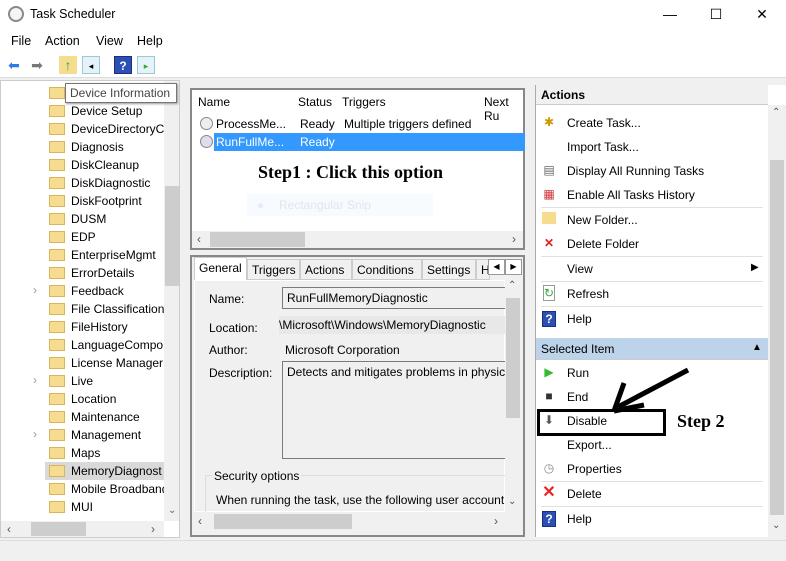 The height and width of the screenshot is (561, 786). What do you see at coordinates (89, 219) in the screenshot?
I see `tree-item-label: DUSM` at bounding box center [89, 219].